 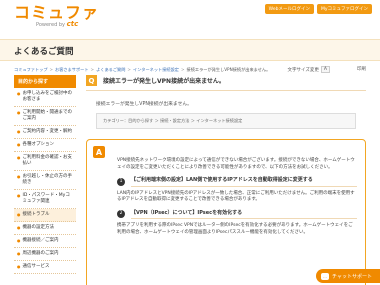 I want to click on sidebar-item-label: お引越し・休止の方の手続き, so click(x=47, y=179).